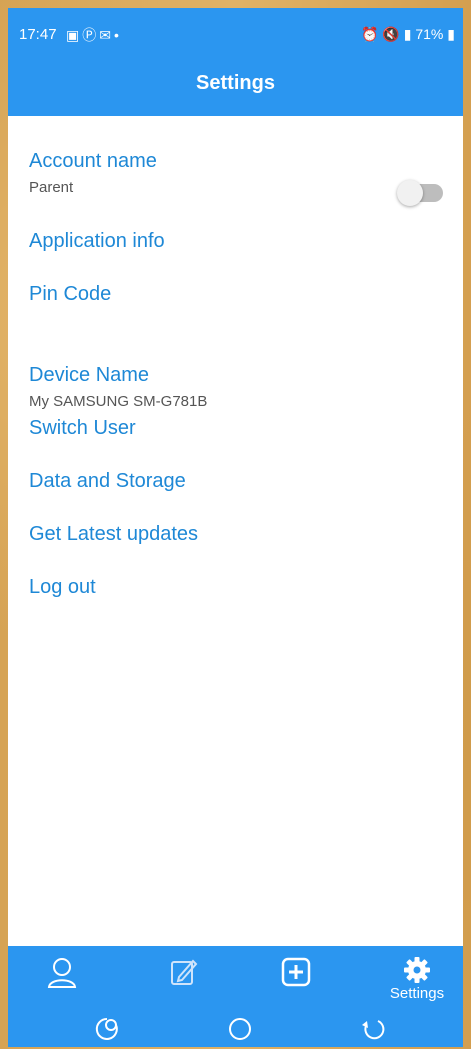 This screenshot has width=471, height=1049. I want to click on setting-application-info: Application info, so click(97, 241).